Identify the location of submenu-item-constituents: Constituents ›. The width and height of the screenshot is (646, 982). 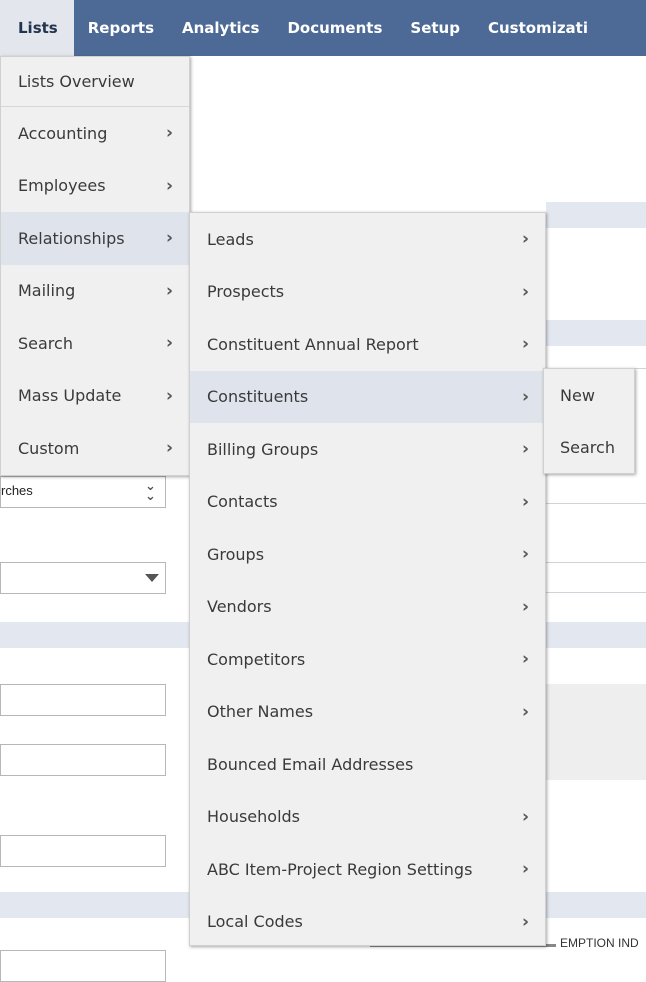
(367, 396).